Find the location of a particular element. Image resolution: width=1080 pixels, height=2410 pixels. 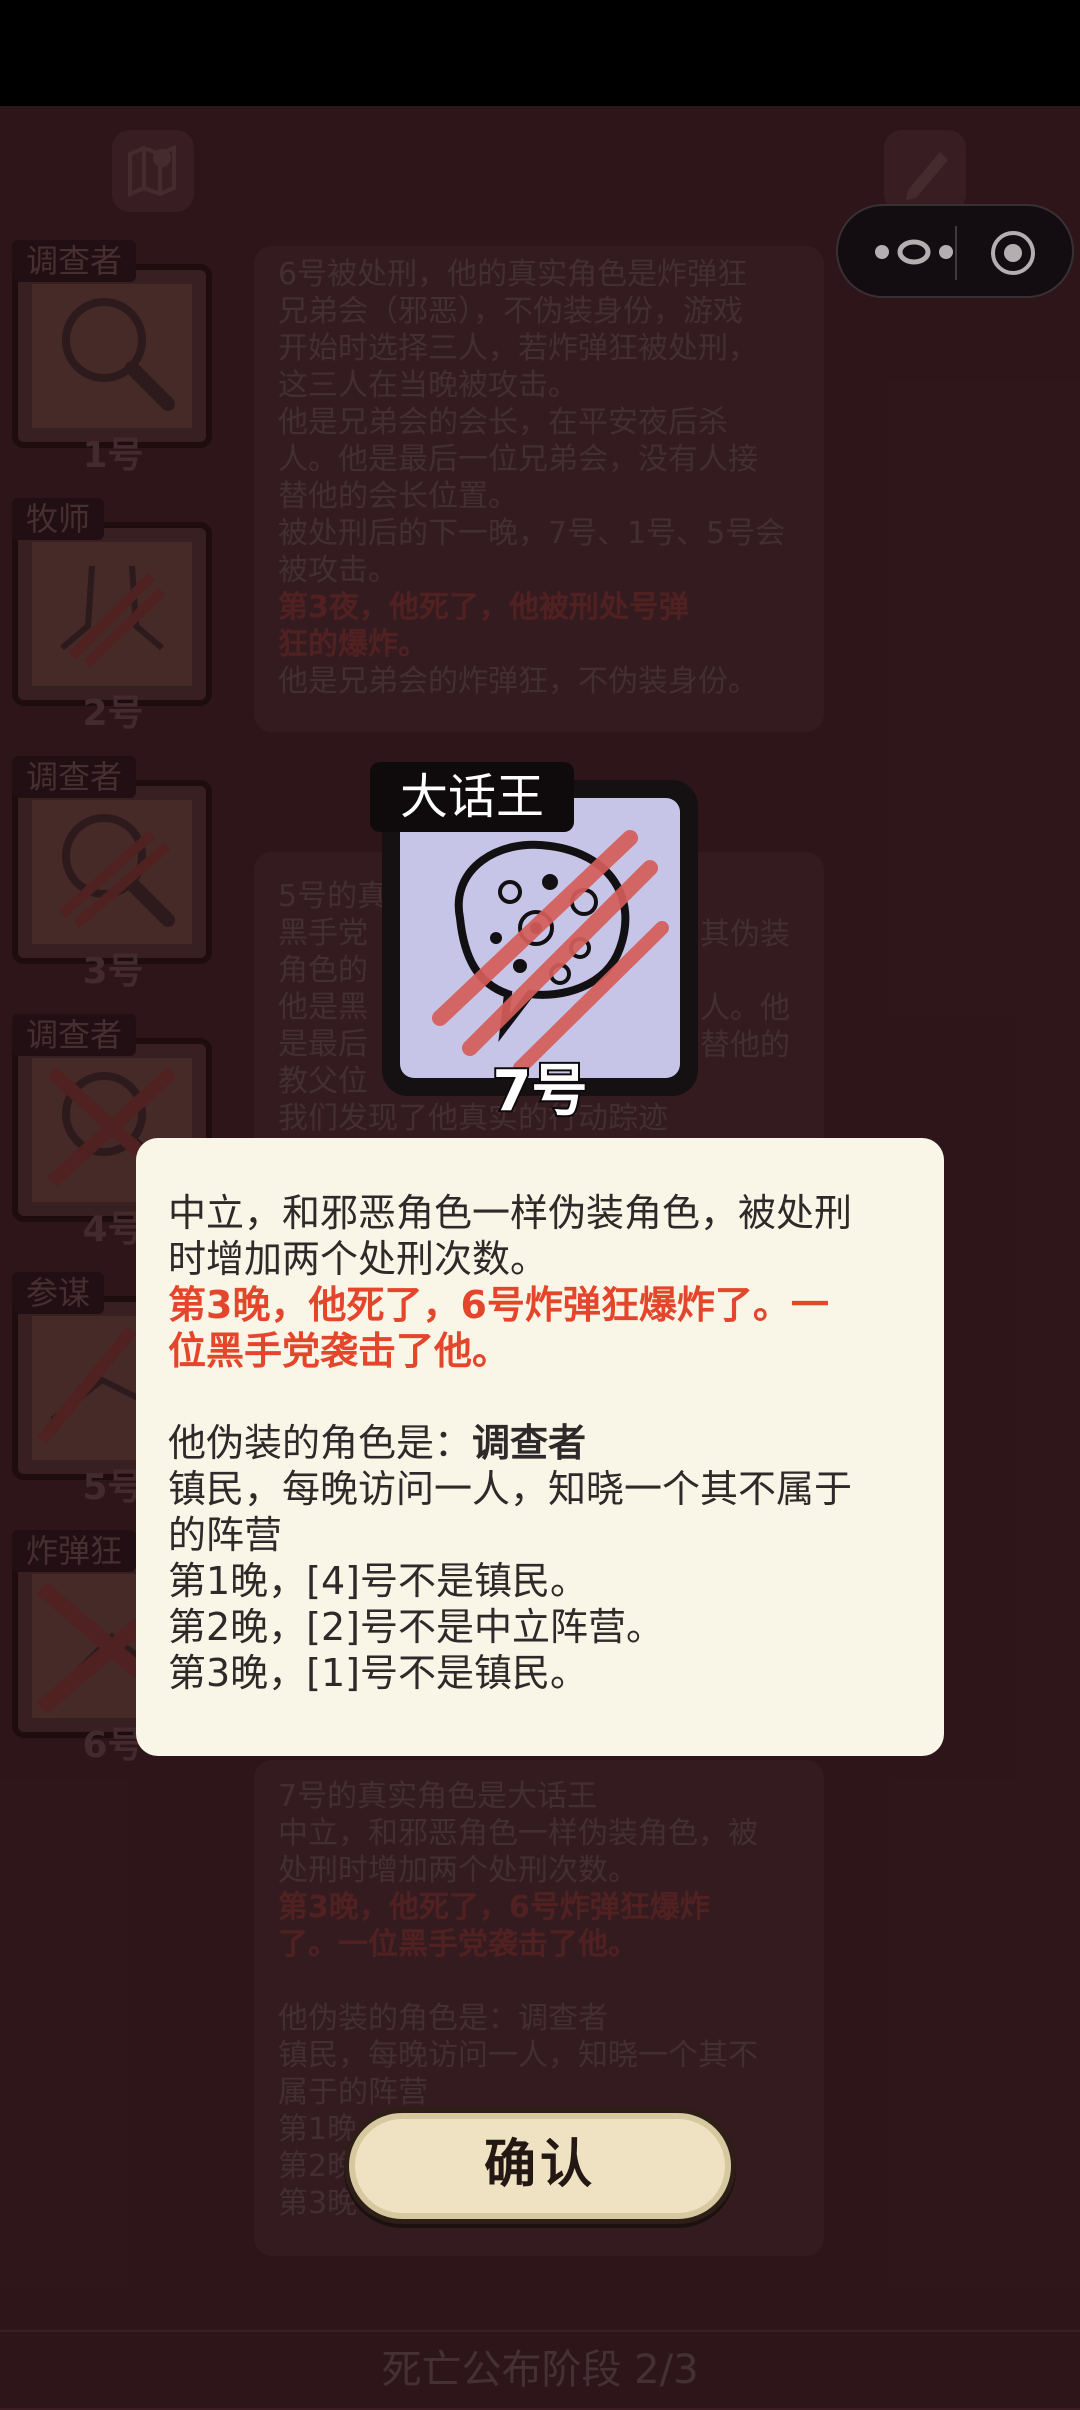

disguise-role: 调查者 is located at coordinates (529, 1443).